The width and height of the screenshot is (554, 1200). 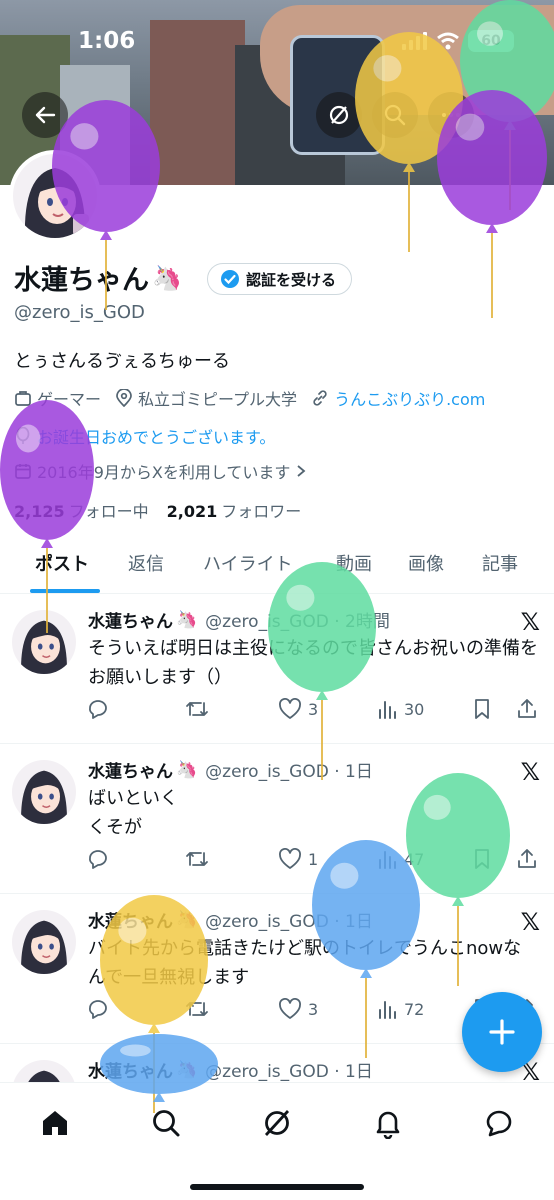 What do you see at coordinates (388, 1123) in the screenshot?
I see `nav-notifications` at bounding box center [388, 1123].